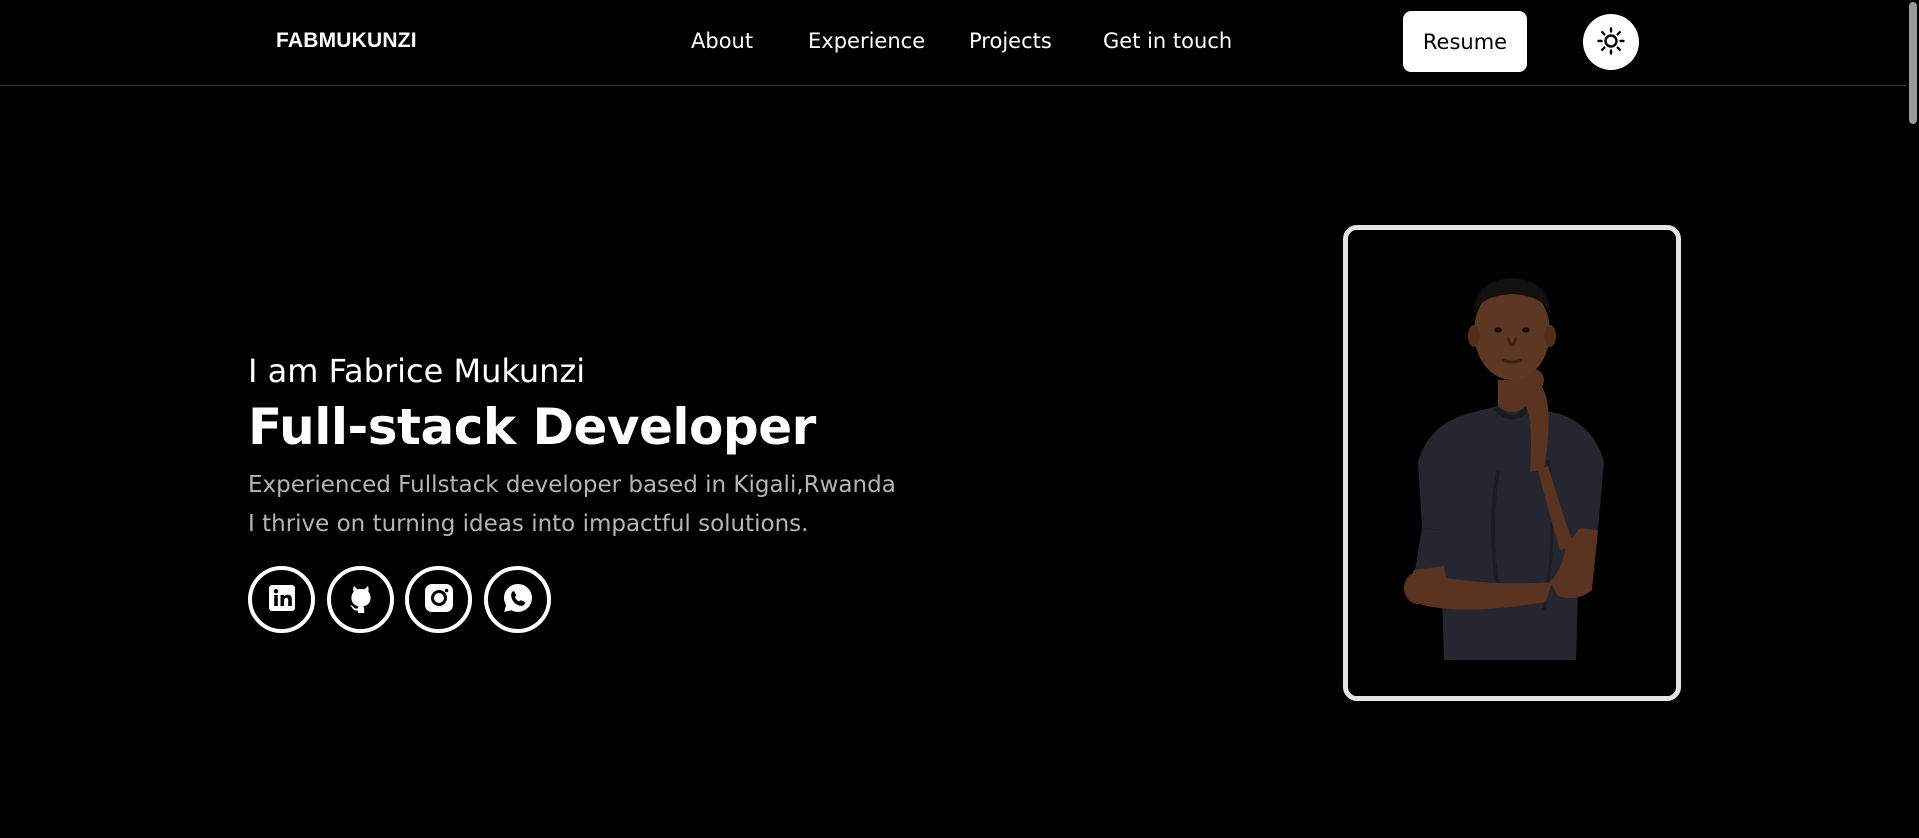  Describe the element at coordinates (346, 41) in the screenshot. I see `brand-logo: FABMUKUNZI` at that location.